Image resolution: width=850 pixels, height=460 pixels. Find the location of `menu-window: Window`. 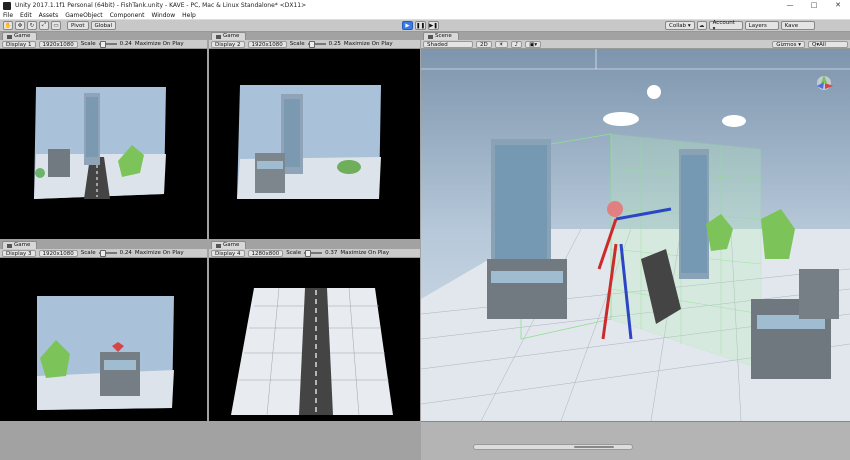

menu-window: Window is located at coordinates (163, 15).